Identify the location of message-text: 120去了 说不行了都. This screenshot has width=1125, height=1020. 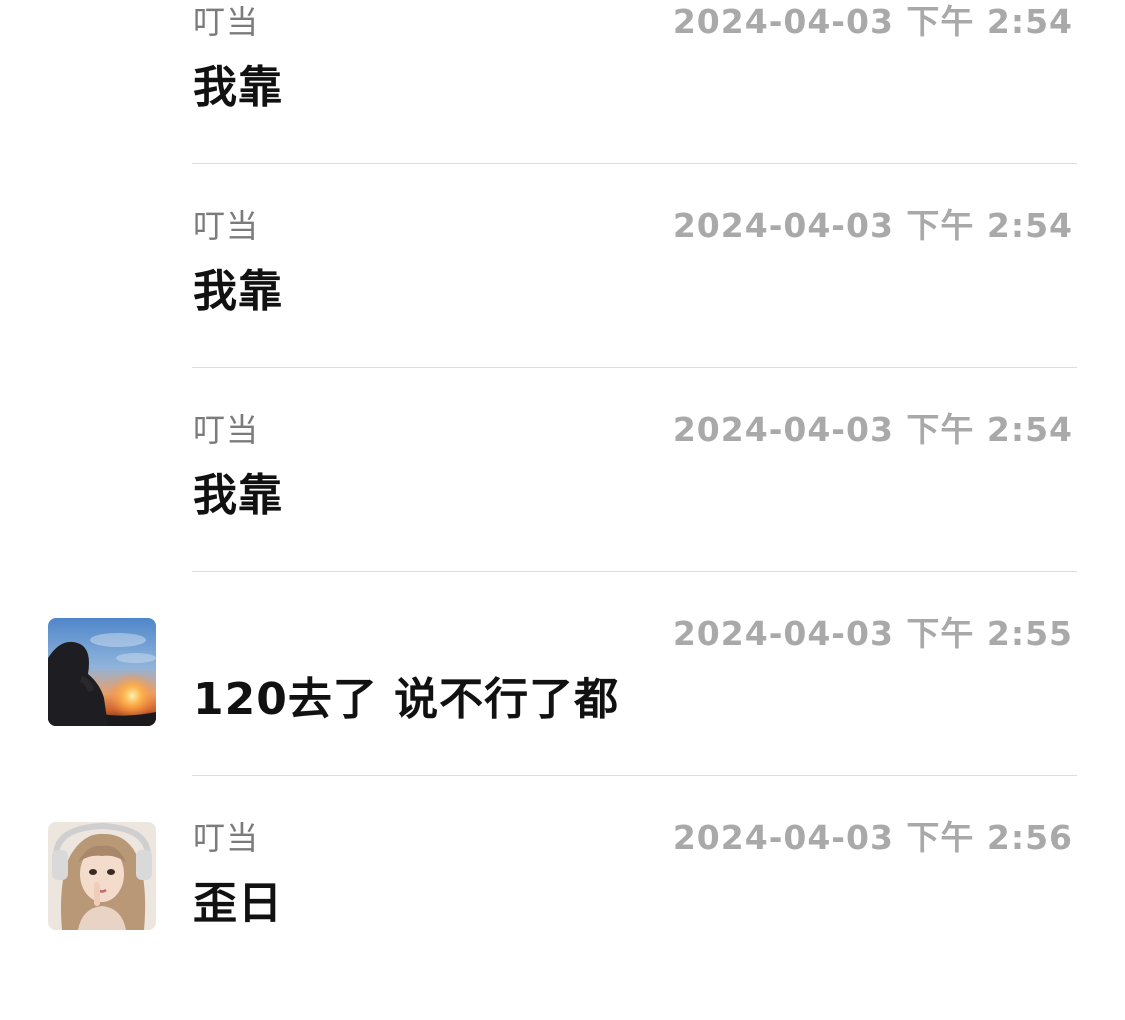
(406, 699).